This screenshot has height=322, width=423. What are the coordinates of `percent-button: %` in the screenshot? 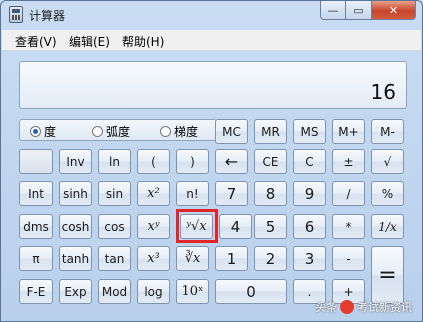 It's located at (387, 193).